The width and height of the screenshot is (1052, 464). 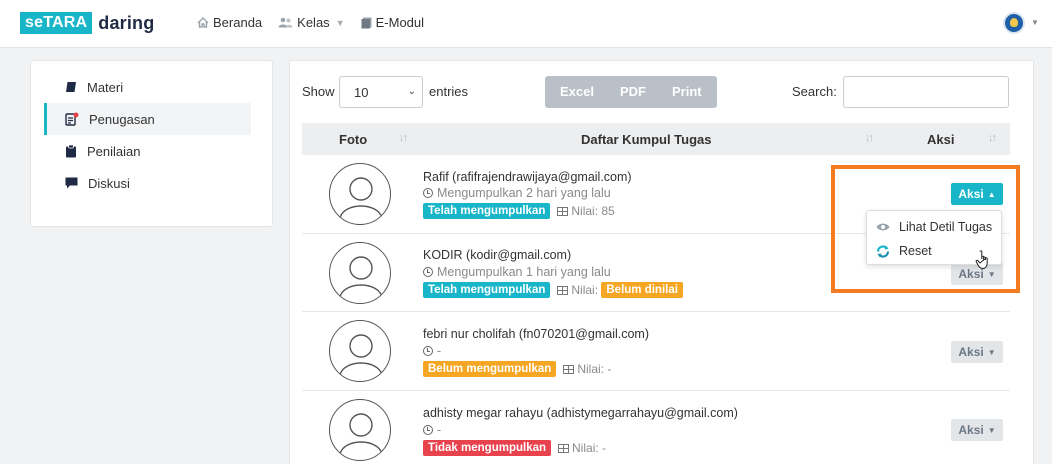 I want to click on status-group: Telah mengumpulkan Nilai: 85, so click(x=519, y=211).